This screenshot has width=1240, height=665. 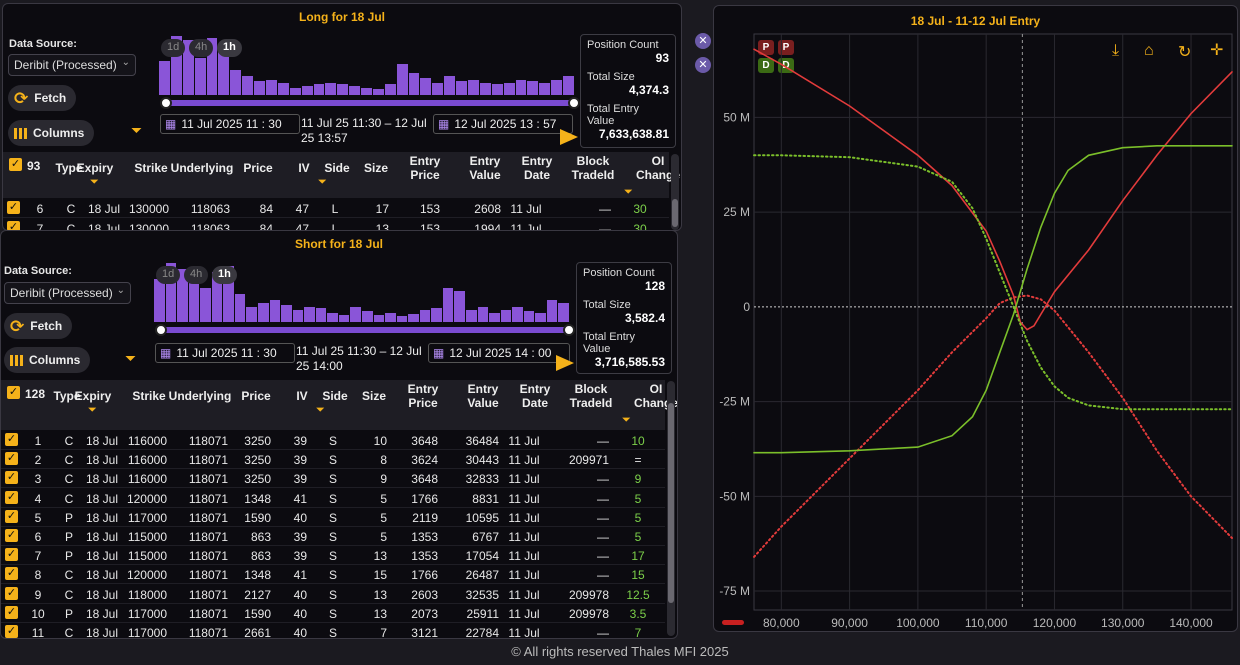 What do you see at coordinates (380, 594) in the screenshot?
I see `table-cell: 13` at bounding box center [380, 594].